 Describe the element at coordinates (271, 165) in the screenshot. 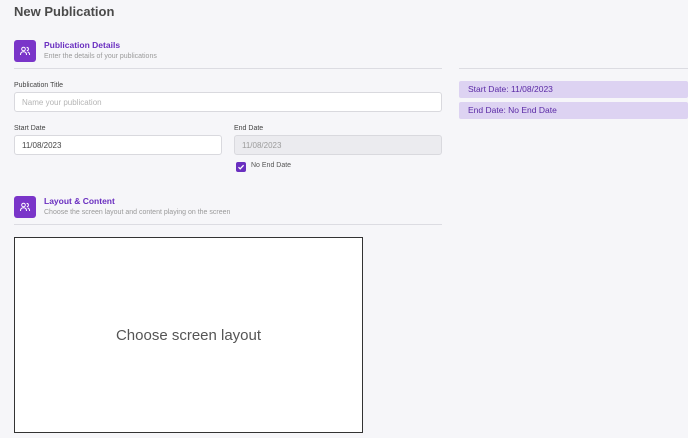

I see `no-end-date-label: No End Date` at that location.